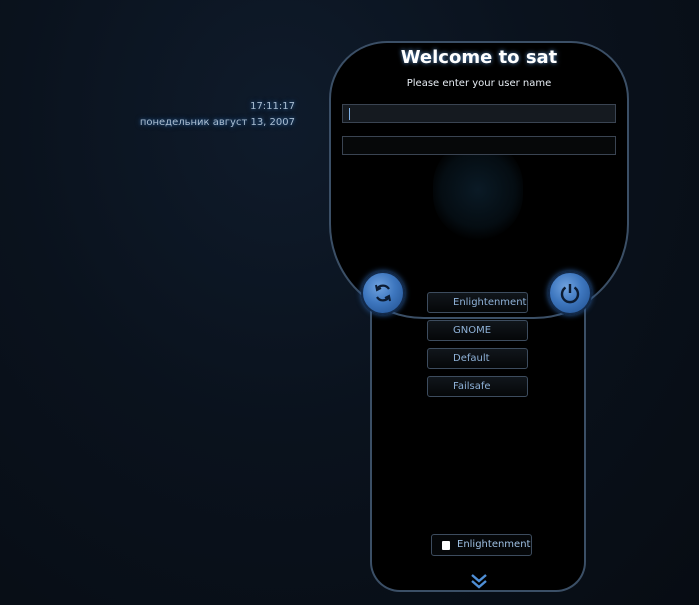  I want to click on session-indicator-icon, so click(446, 545).